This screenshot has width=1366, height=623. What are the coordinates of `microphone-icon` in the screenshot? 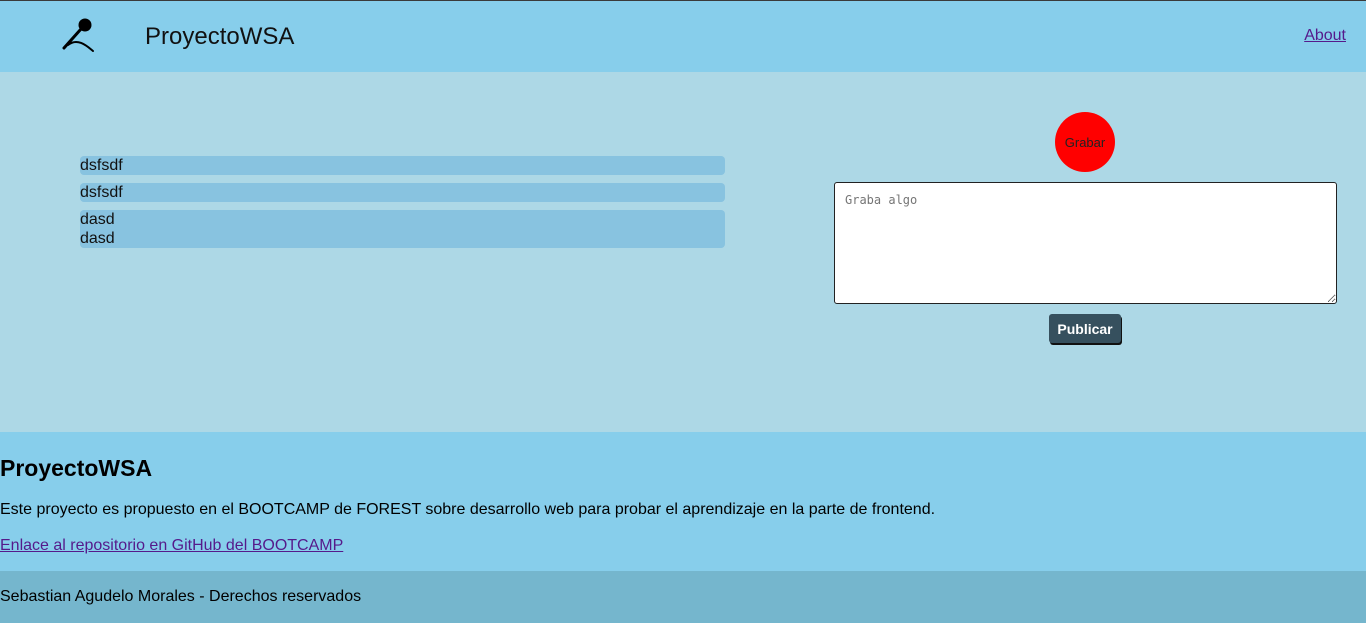 It's located at (78, 35).